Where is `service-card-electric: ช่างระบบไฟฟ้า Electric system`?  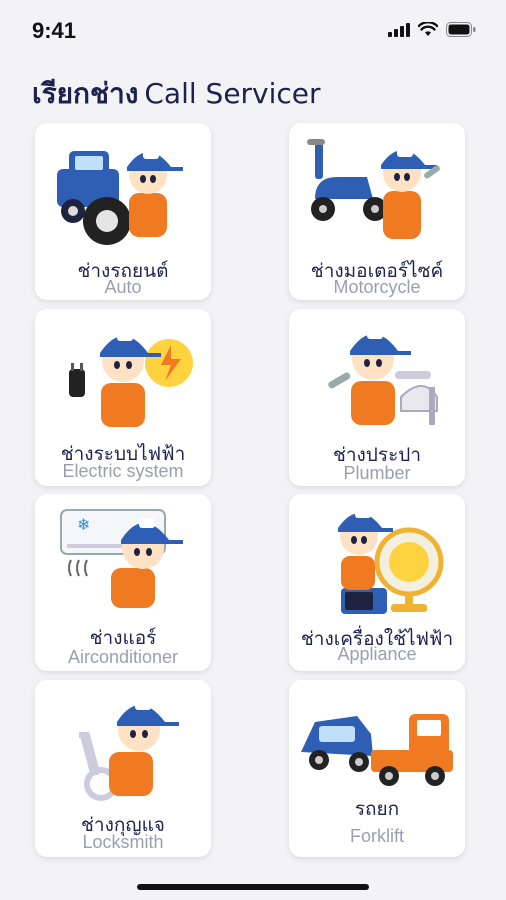
service-card-electric: ช่างระบบไฟฟ้า Electric system is located at coordinates (123, 397).